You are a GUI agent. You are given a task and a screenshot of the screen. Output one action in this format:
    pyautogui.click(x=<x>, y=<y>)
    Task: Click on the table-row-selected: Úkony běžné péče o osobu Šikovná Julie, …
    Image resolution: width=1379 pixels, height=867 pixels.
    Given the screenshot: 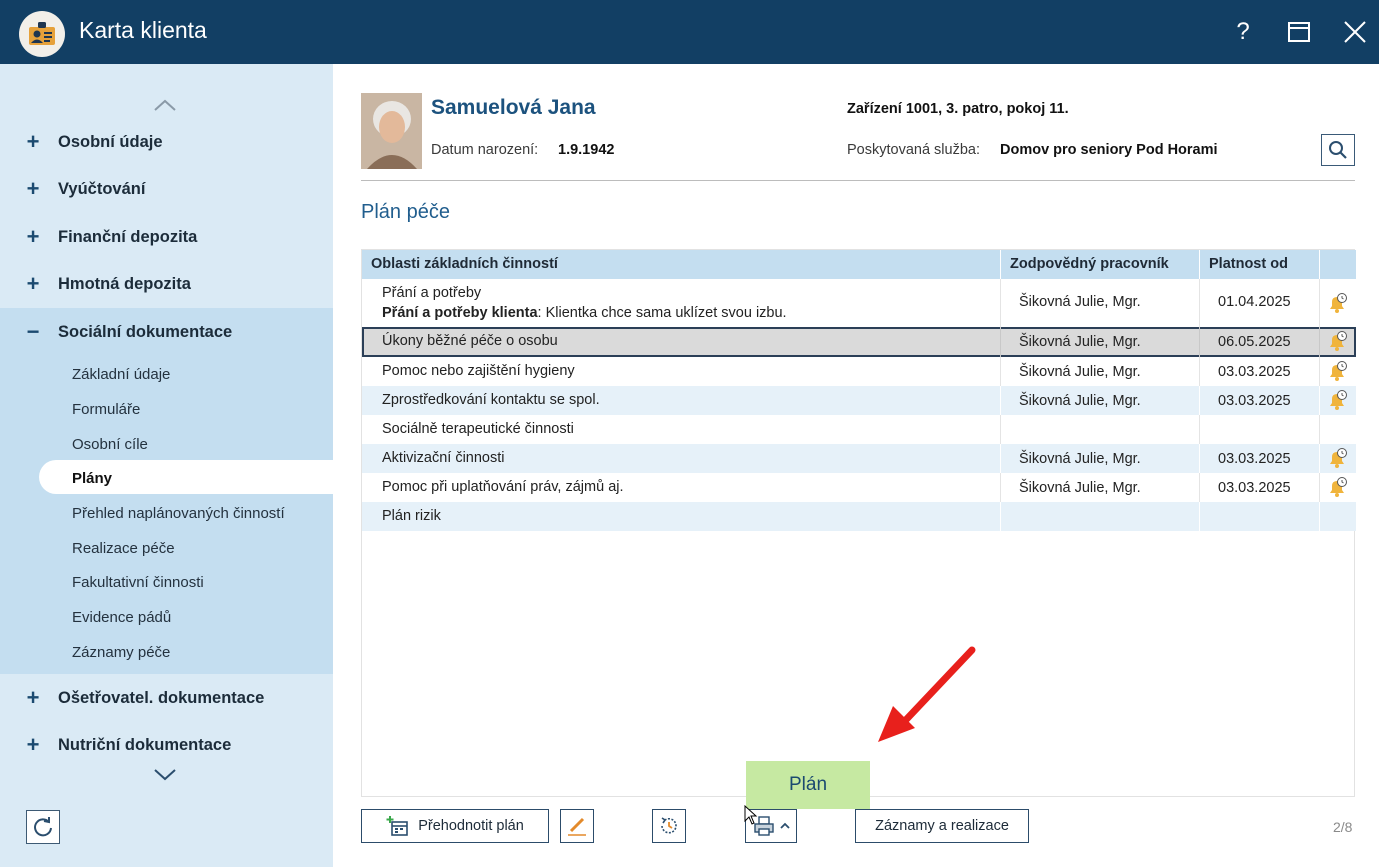 What is the action you would take?
    pyautogui.click(x=859, y=342)
    